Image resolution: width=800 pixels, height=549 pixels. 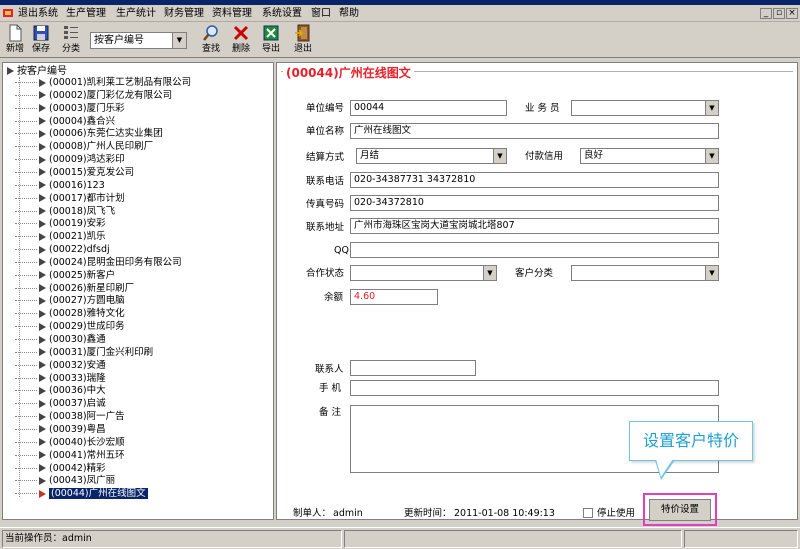 What do you see at coordinates (144, 494) in the screenshot?
I see `tree-item: (00044)广州在线图文` at bounding box center [144, 494].